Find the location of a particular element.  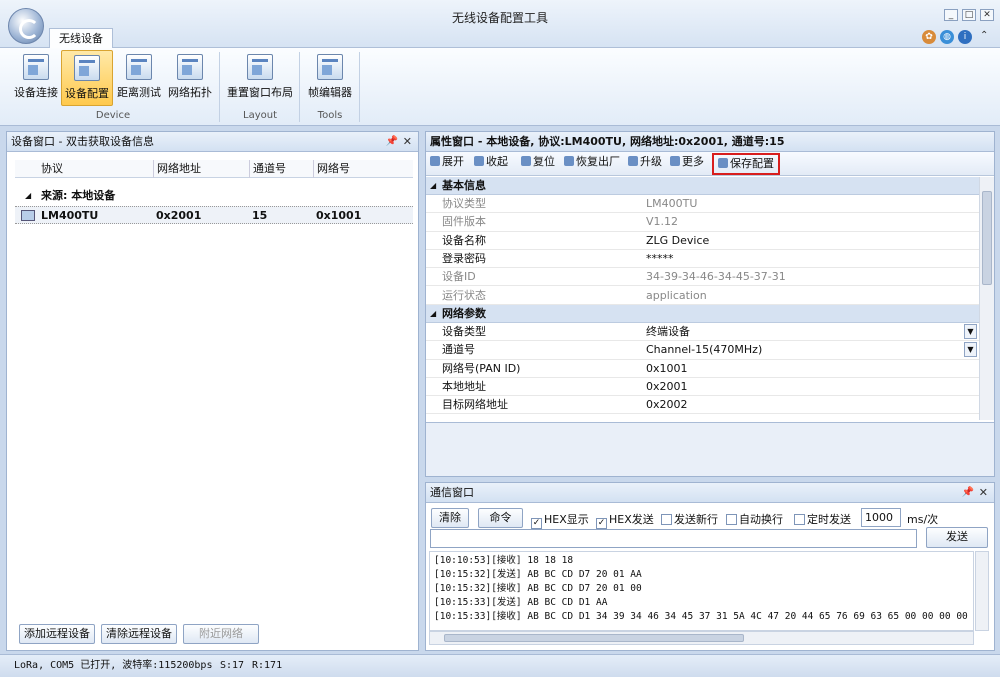

topology-icon is located at coordinates (190, 67).